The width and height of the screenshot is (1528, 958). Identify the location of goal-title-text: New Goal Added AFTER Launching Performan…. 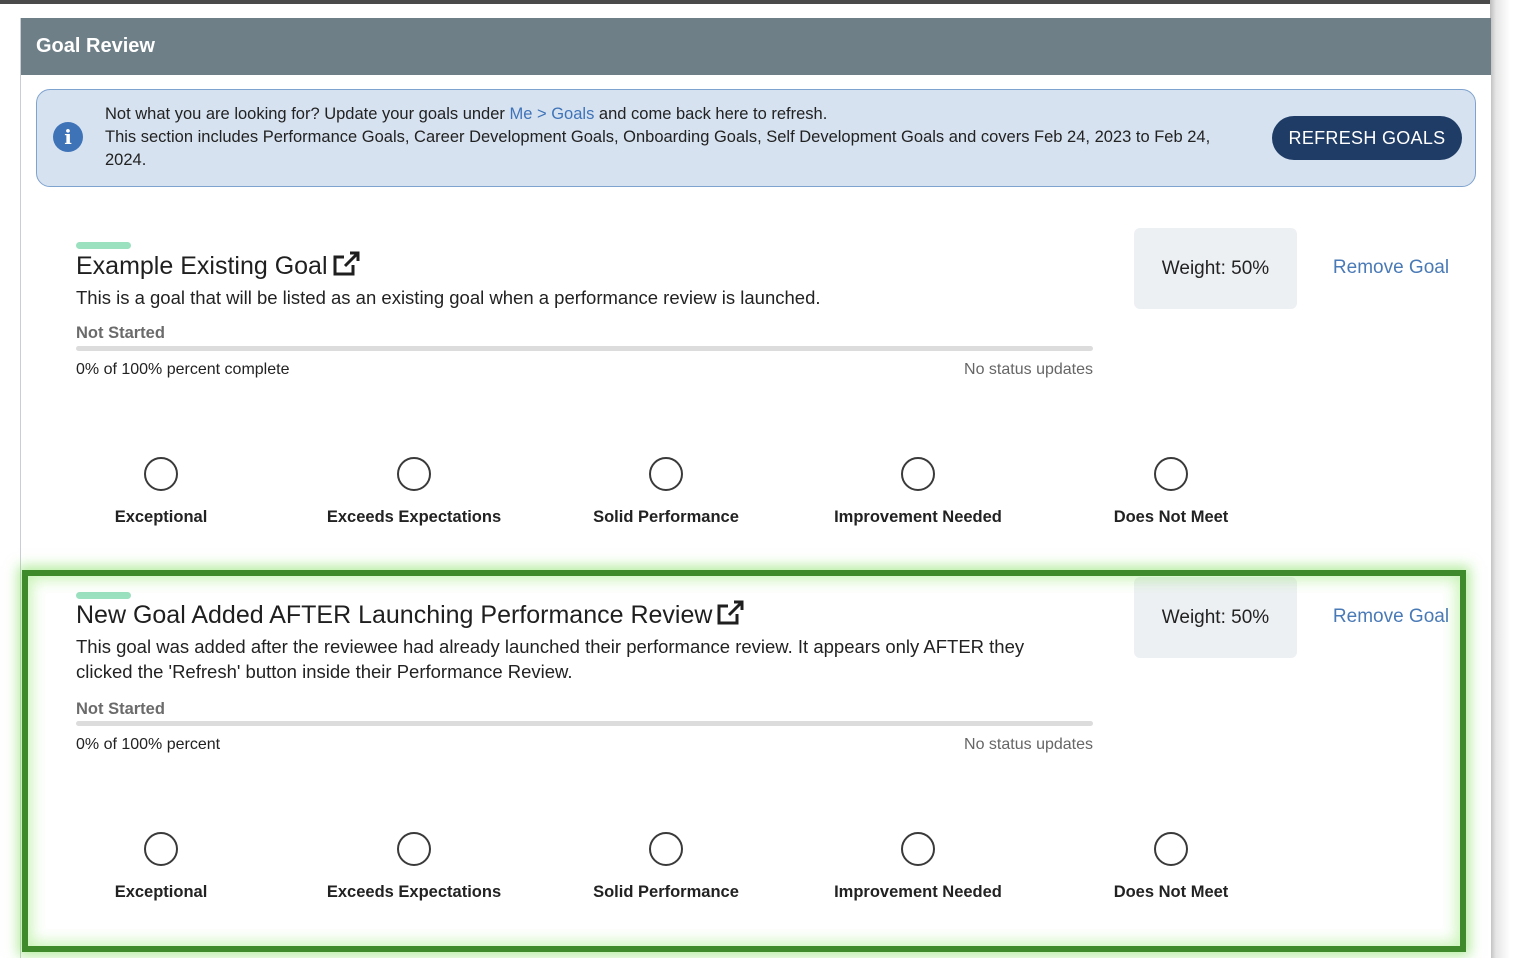
(394, 615).